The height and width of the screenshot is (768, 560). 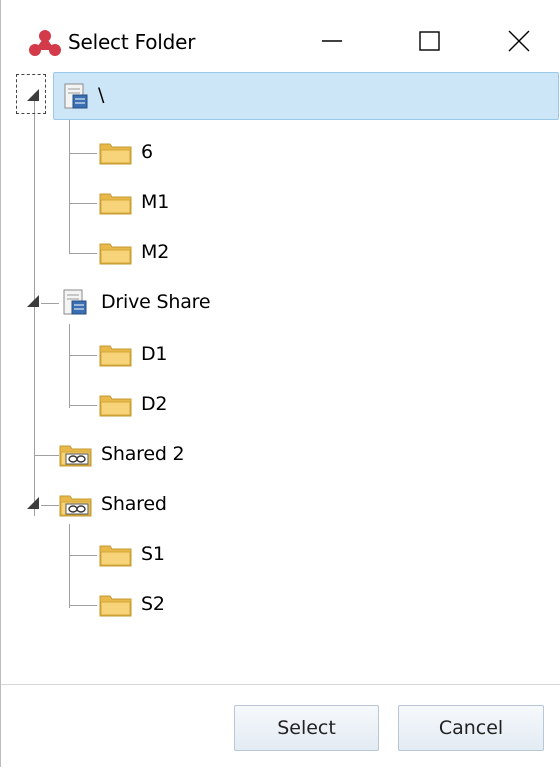 I want to click on tree-item-label: M1, so click(x=155, y=202).